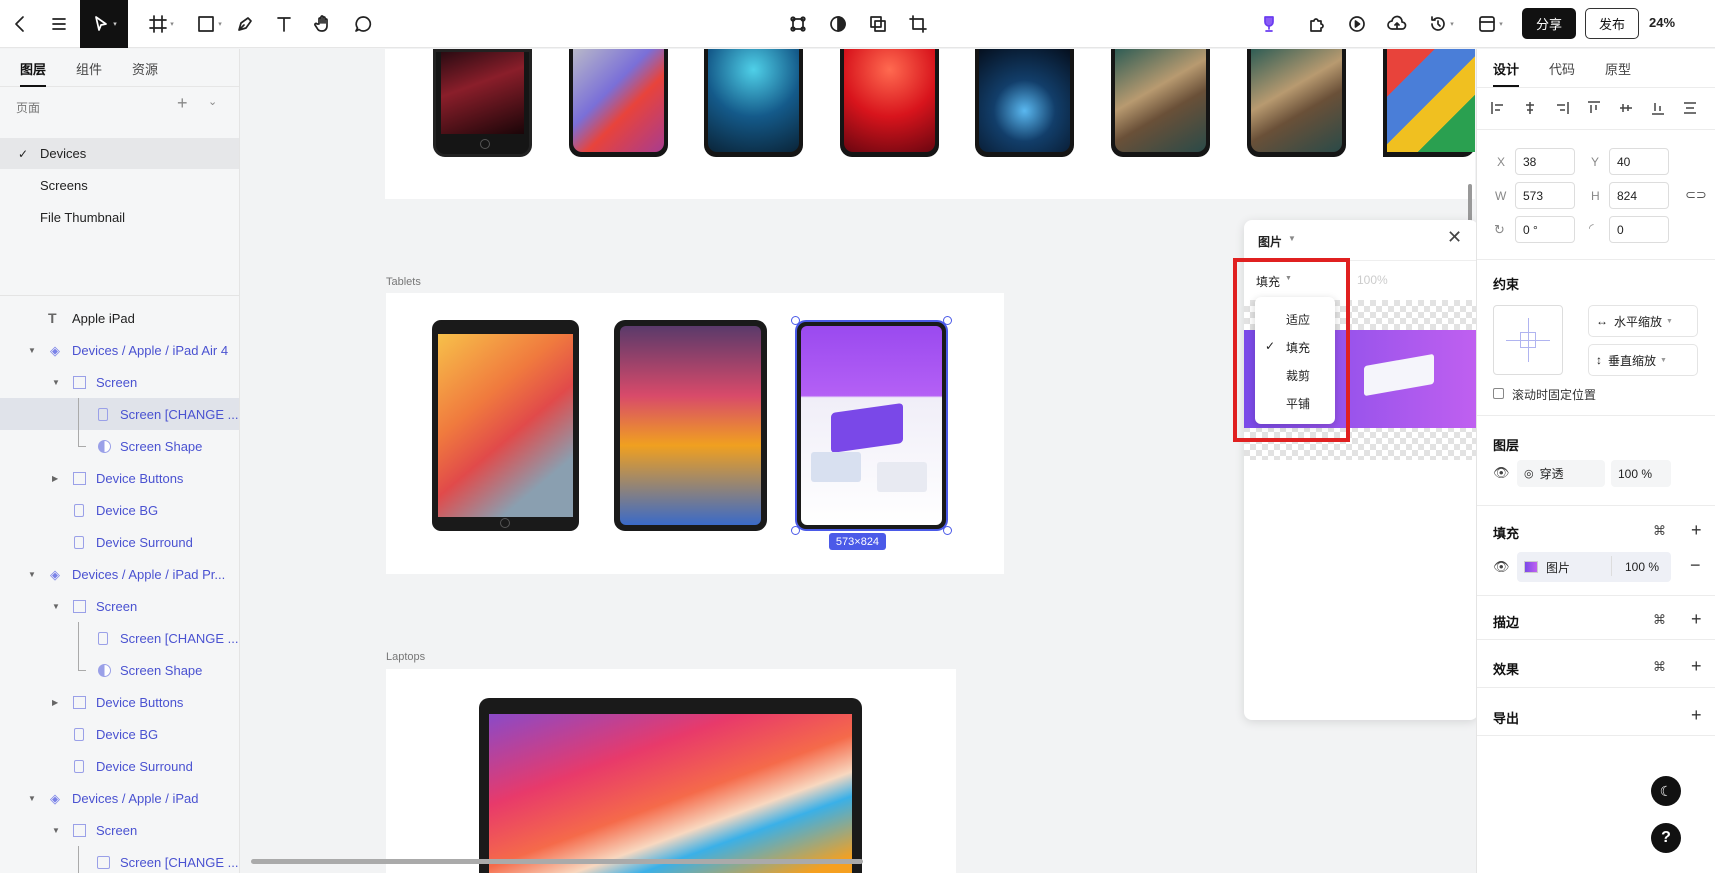 This screenshot has width=1715, height=873. What do you see at coordinates (838, 24) in the screenshot?
I see `mask-icon` at bounding box center [838, 24].